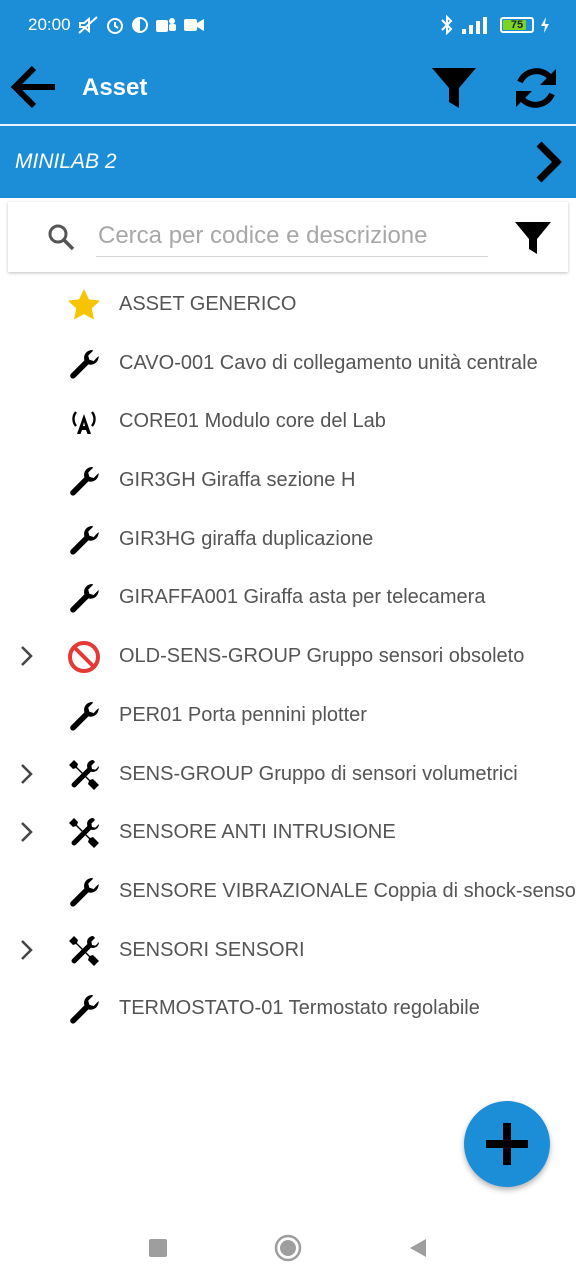 This screenshot has height=1280, width=576. I want to click on list-item: GIRAFFA001 Giraffa asta per telecamera, so click(288, 597).